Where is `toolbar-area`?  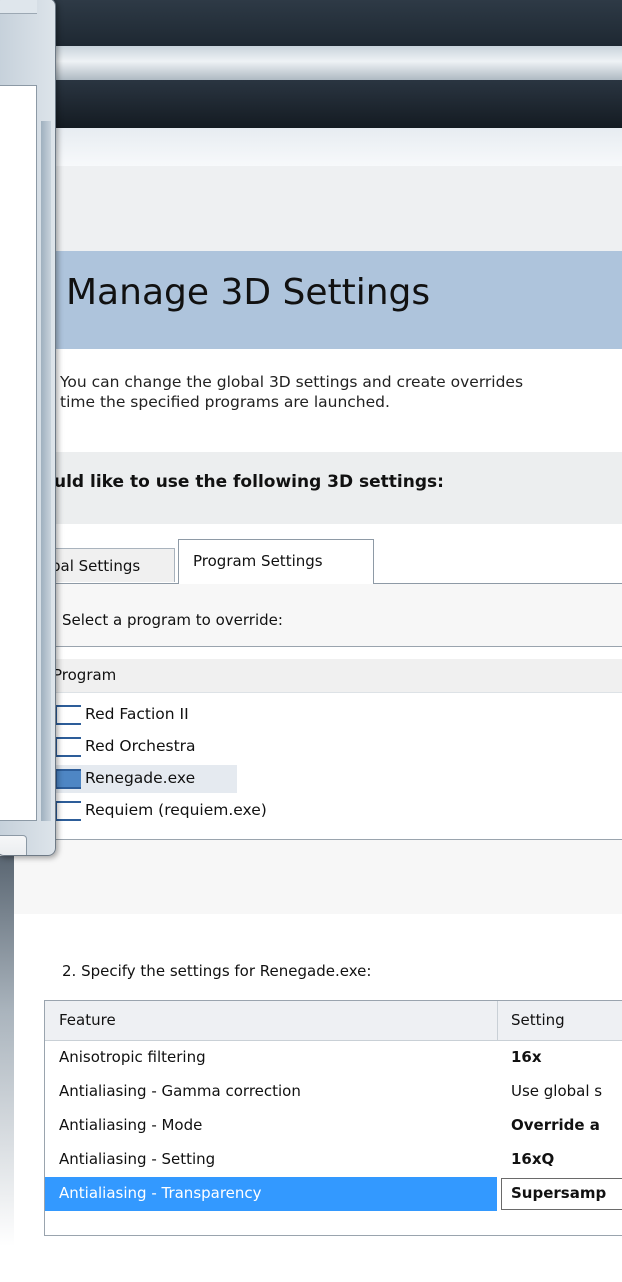 toolbar-area is located at coordinates (311, 209).